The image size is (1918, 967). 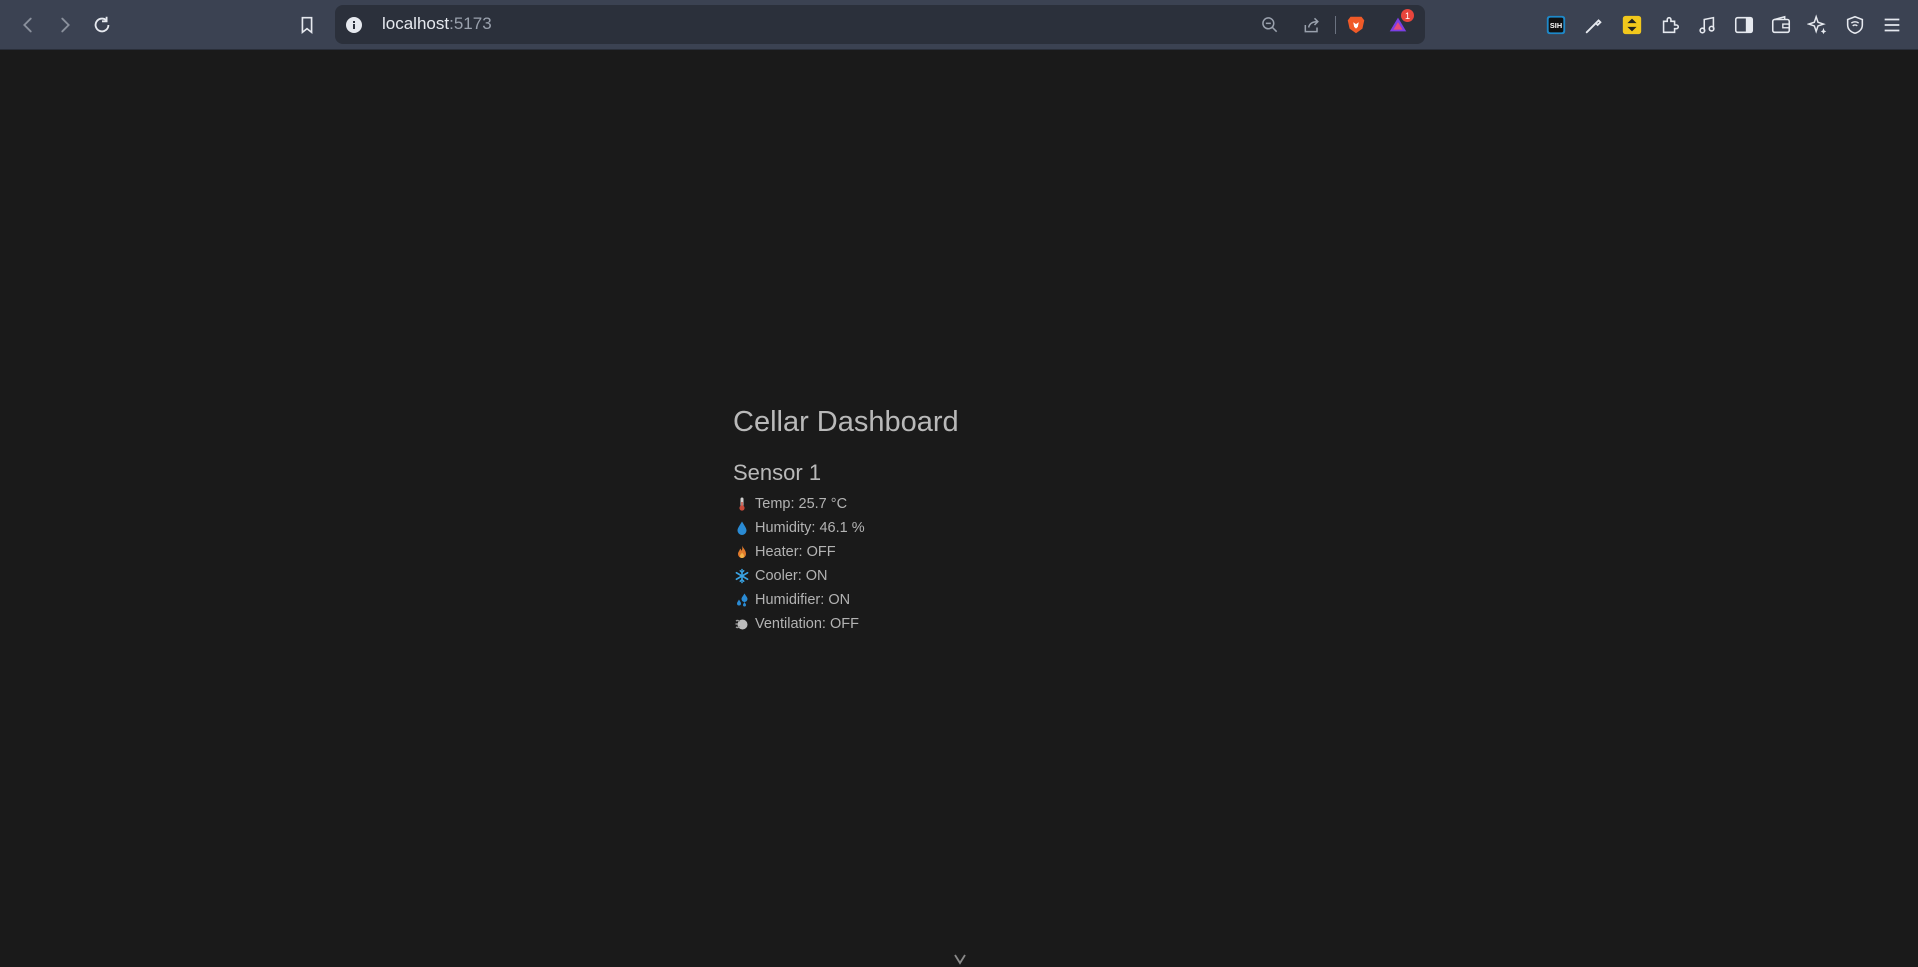 I want to click on reading-text: Humidifier: ON, so click(x=803, y=600).